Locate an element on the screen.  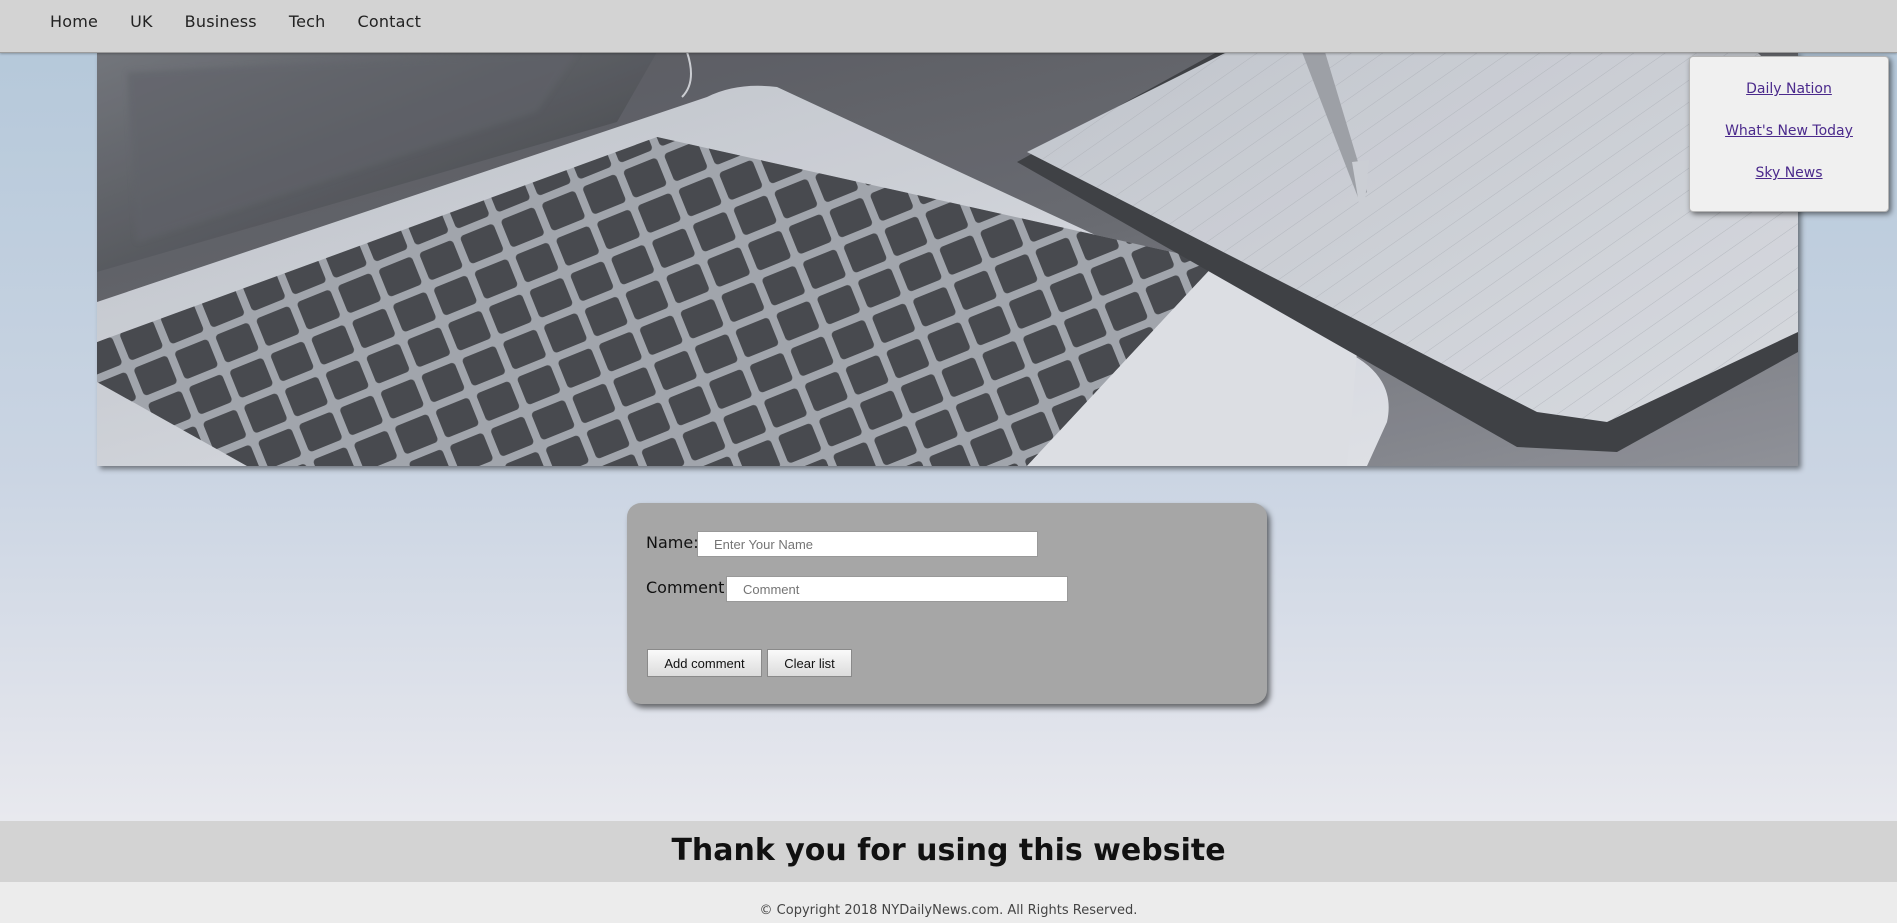
thank-you-banner: Thank you for using this website is located at coordinates (948, 851).